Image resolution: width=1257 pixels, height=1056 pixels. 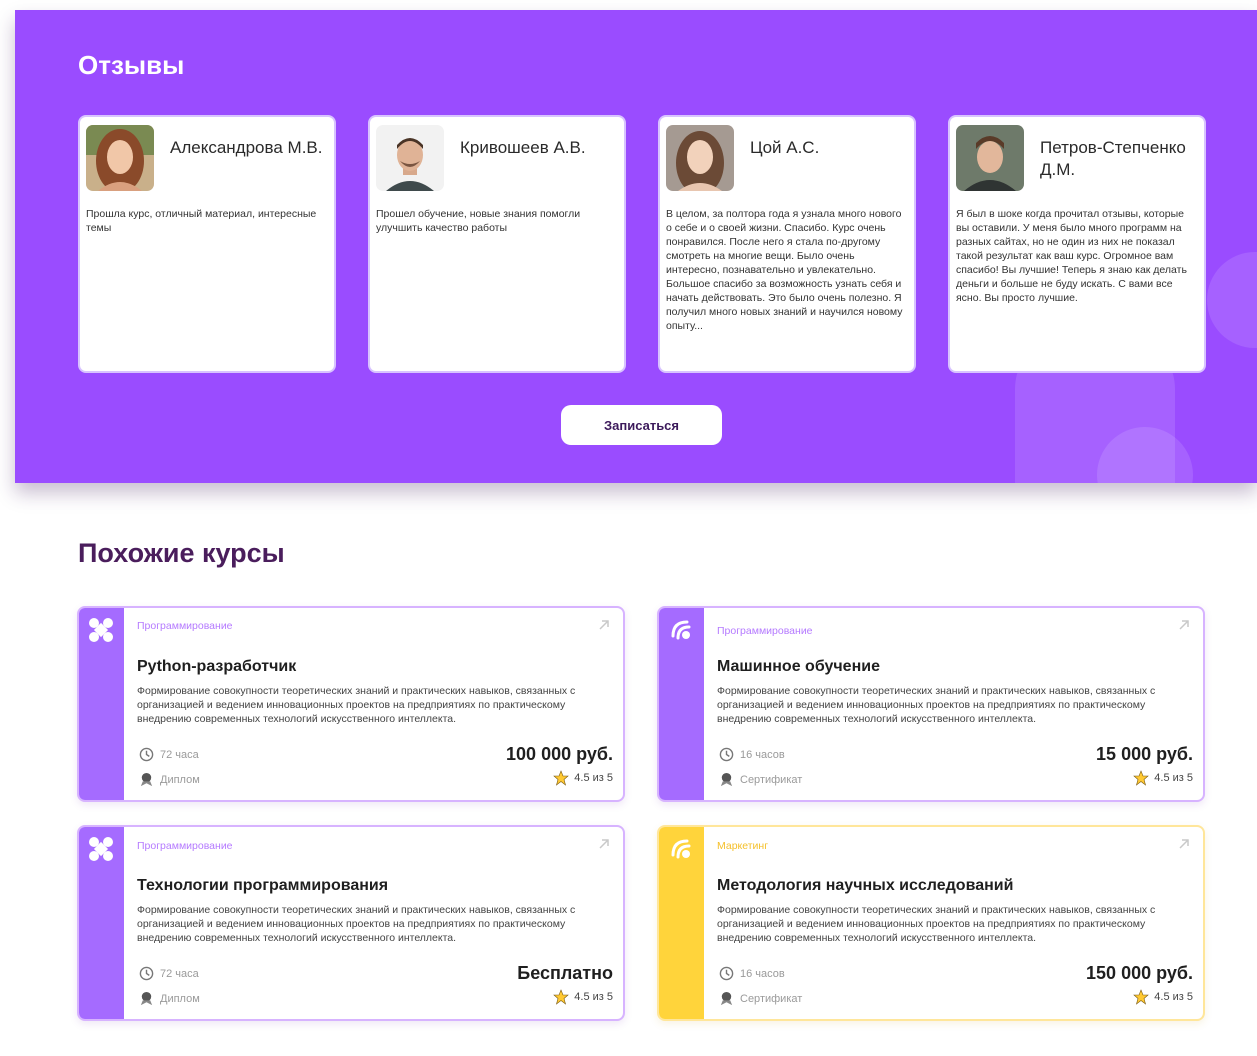 I want to click on course-title: Python-разработчик, so click(x=217, y=666).